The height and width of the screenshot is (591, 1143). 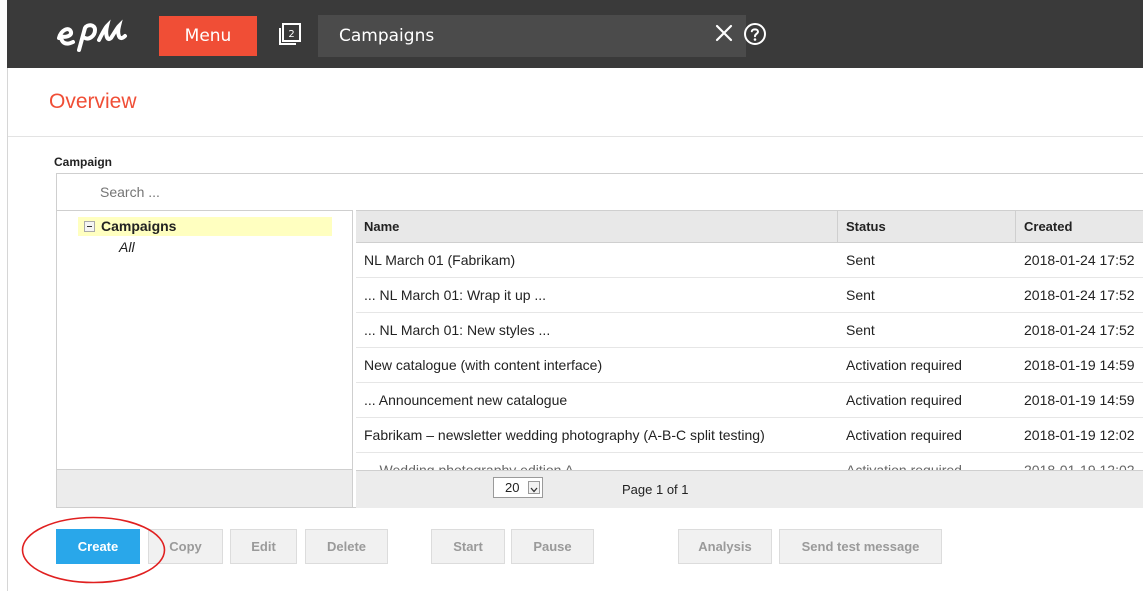 What do you see at coordinates (927, 227) in the screenshot?
I see `column-header-status: Status` at bounding box center [927, 227].